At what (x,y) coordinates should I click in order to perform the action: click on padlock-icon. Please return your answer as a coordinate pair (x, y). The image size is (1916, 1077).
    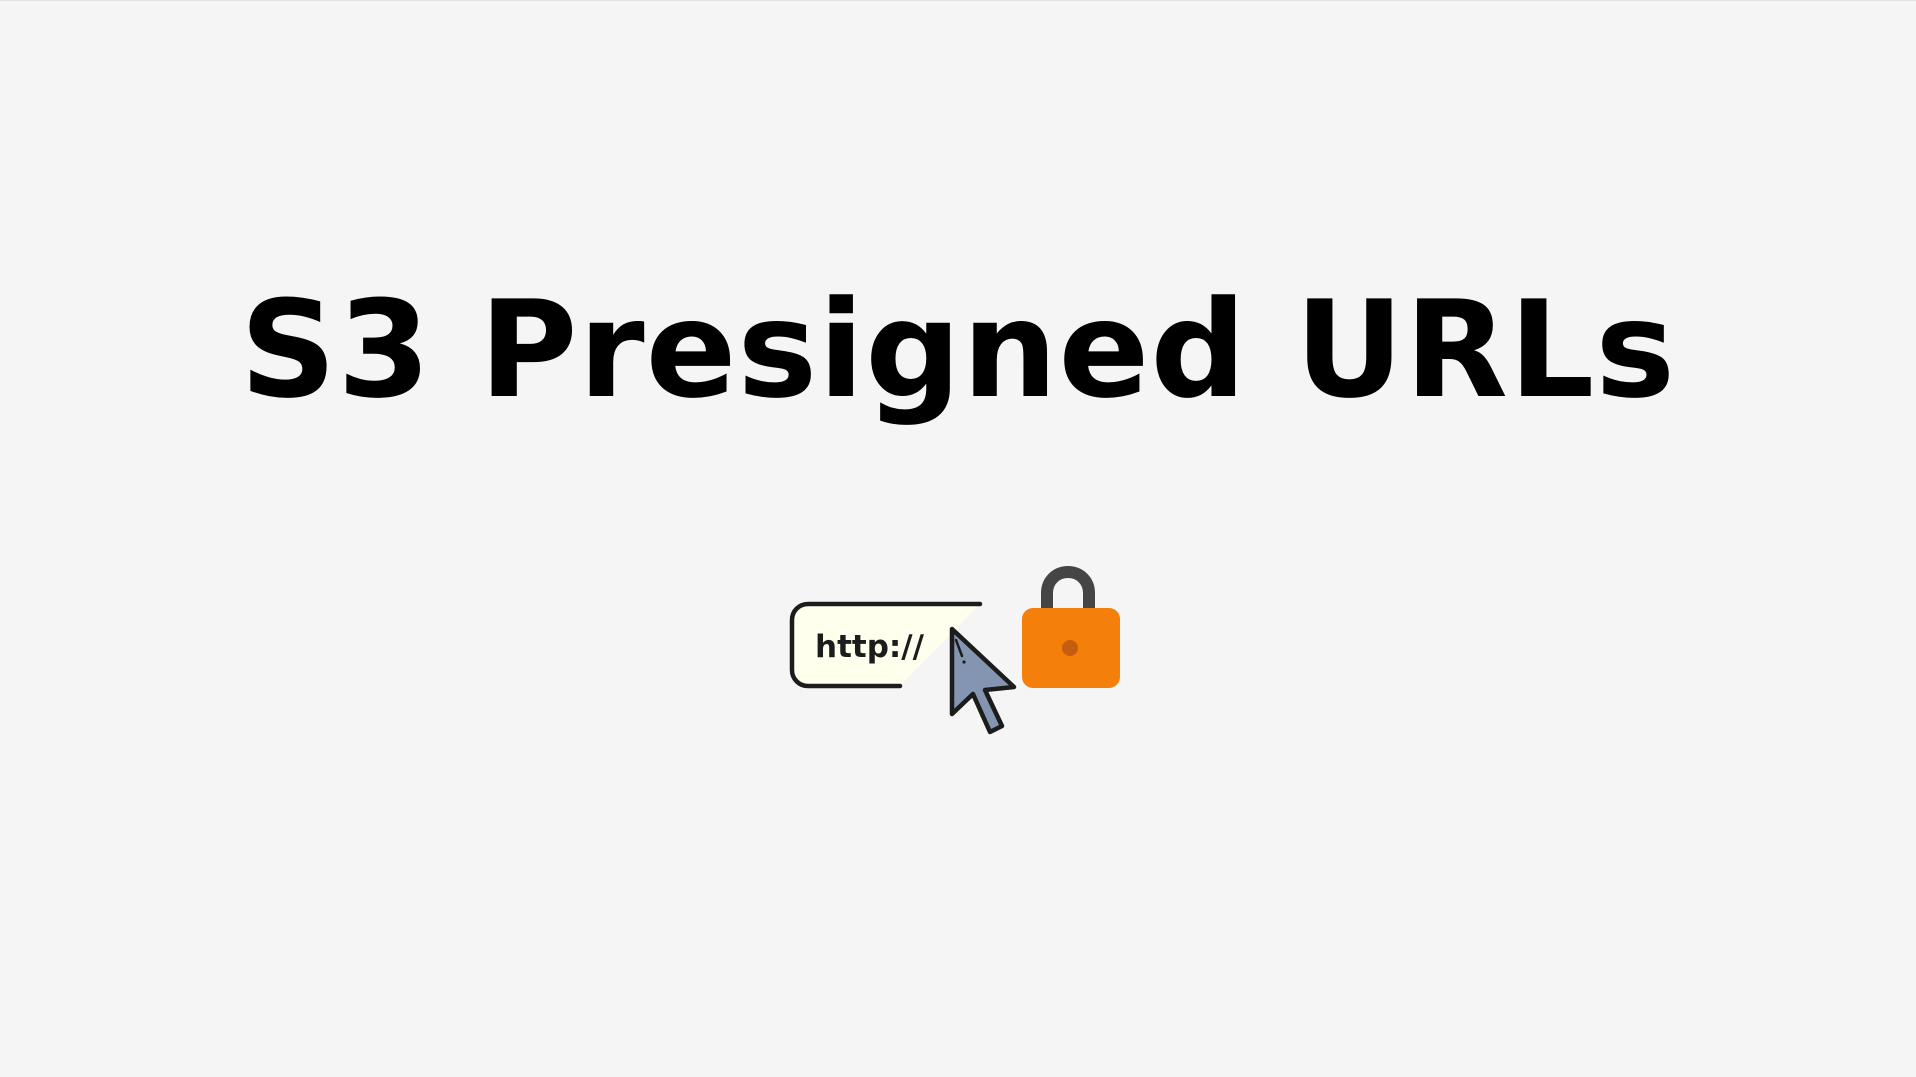
    Looking at the image, I should click on (1071, 626).